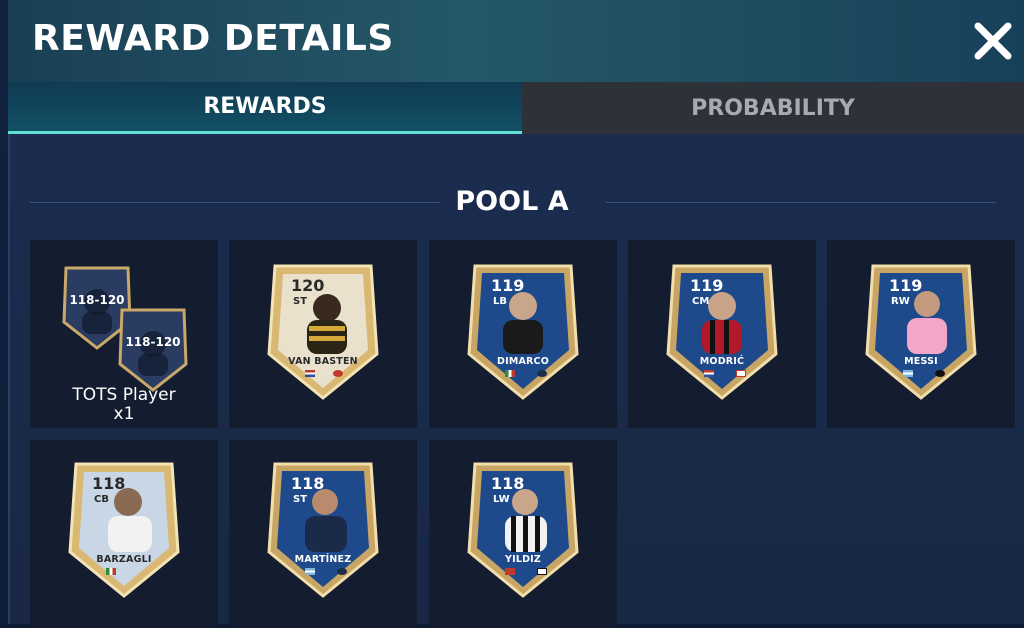 Image resolution: width=1024 pixels, height=628 pixels. I want to click on reward-slot-modric: 119 CM MODRIĆ, so click(722, 334).